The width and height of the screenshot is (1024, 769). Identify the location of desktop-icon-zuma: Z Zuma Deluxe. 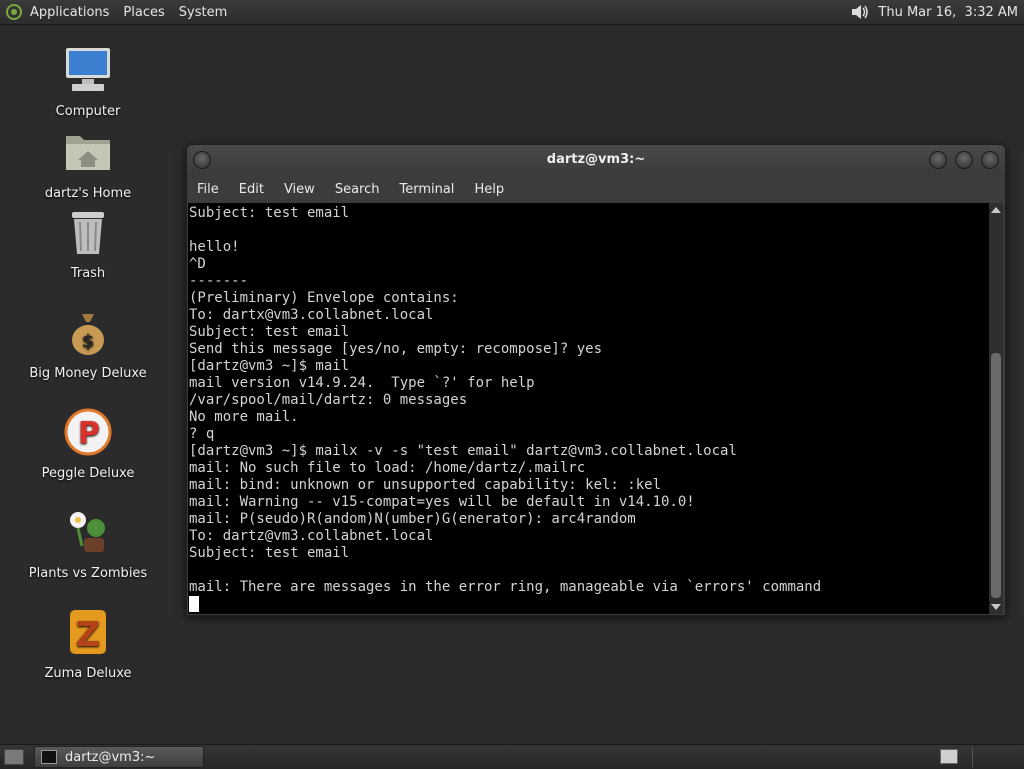
(88, 643).